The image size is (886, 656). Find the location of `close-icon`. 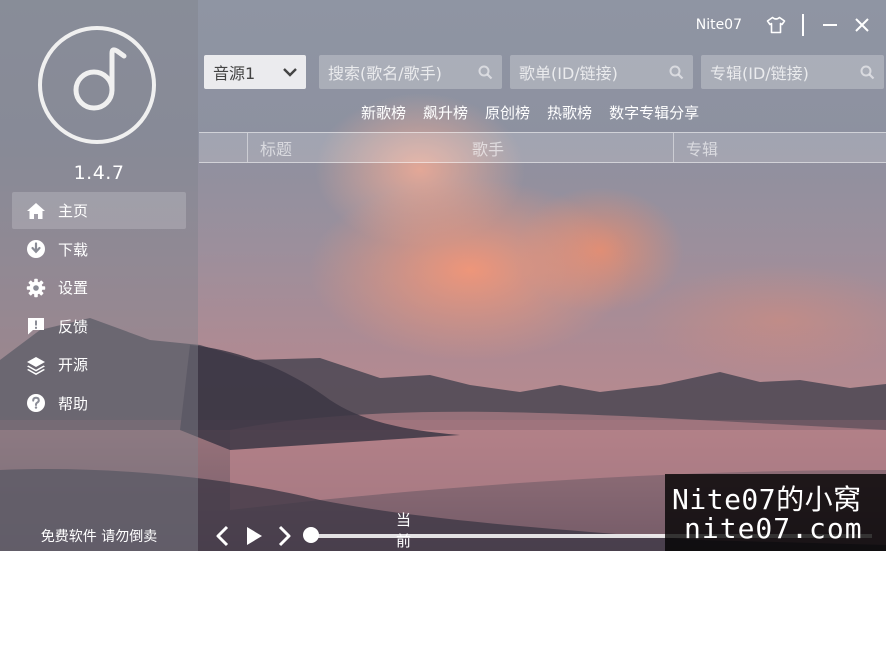

close-icon is located at coordinates (862, 25).